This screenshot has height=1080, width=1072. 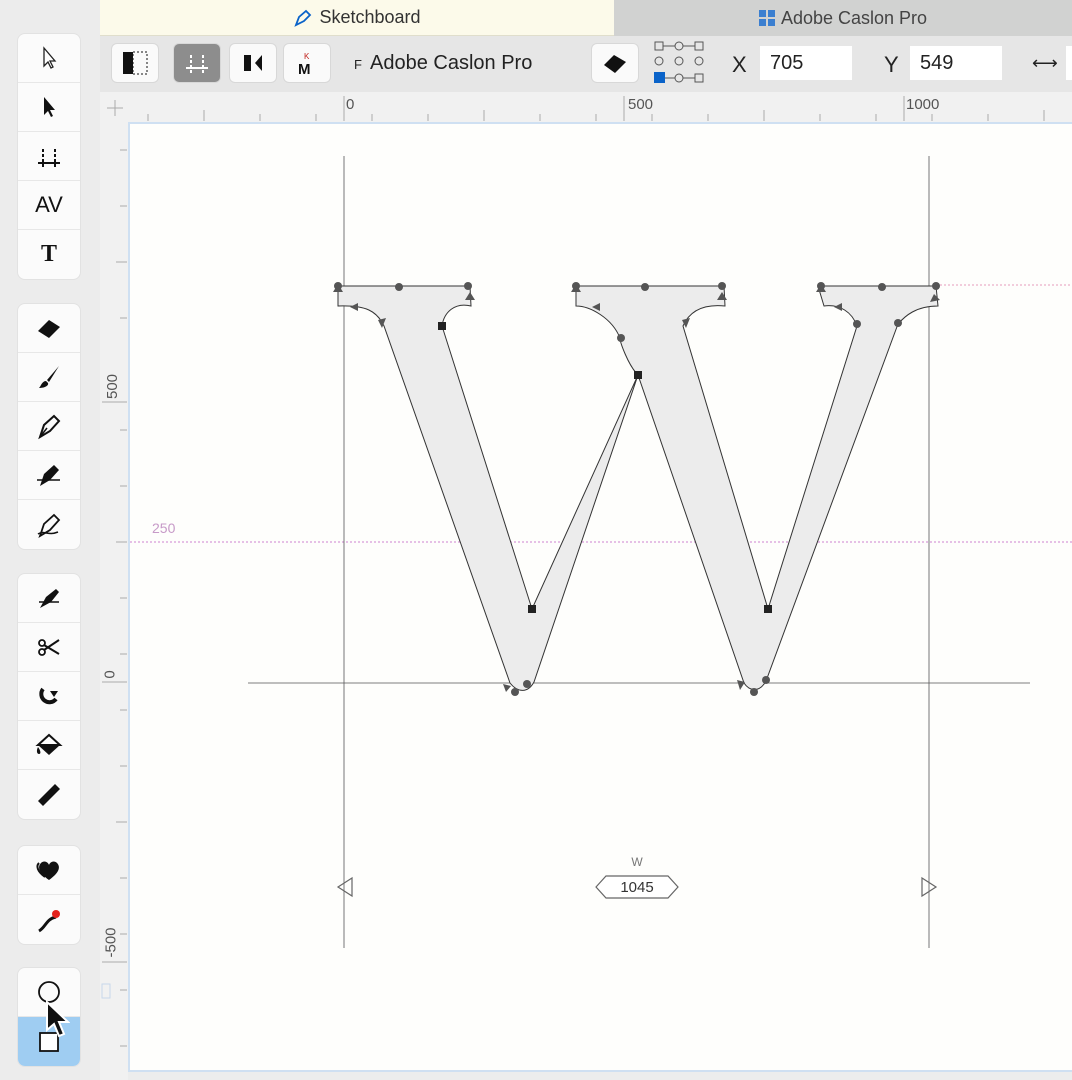 What do you see at coordinates (854, 17) in the screenshot?
I see `tab-label: Adobe Caslon Pro` at bounding box center [854, 17].